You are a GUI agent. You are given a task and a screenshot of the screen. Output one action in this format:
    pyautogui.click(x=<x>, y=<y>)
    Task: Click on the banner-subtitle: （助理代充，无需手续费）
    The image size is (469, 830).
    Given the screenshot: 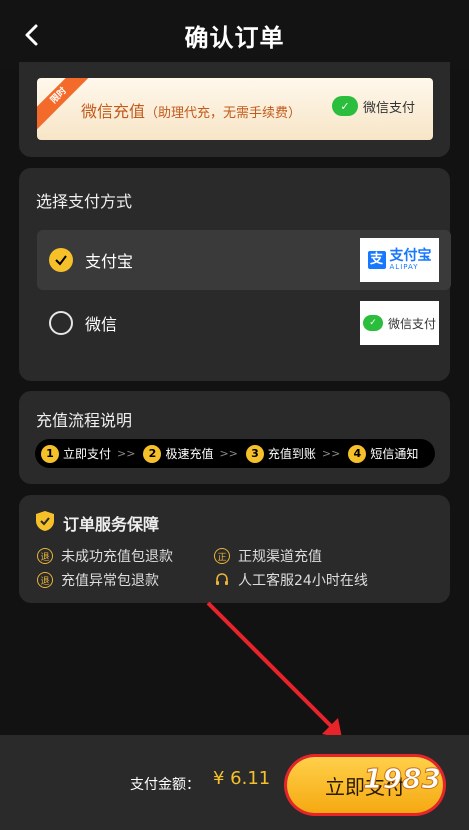 What is the action you would take?
    pyautogui.click(x=223, y=113)
    